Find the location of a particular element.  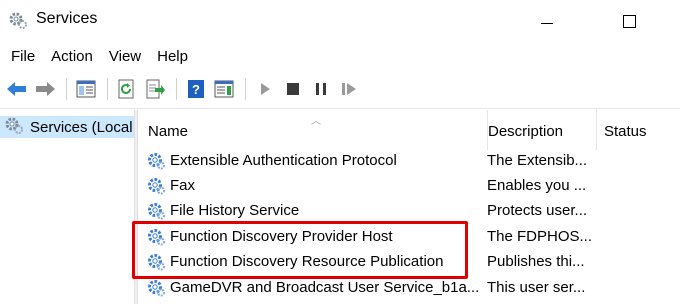

window-title: Services is located at coordinates (67, 18).